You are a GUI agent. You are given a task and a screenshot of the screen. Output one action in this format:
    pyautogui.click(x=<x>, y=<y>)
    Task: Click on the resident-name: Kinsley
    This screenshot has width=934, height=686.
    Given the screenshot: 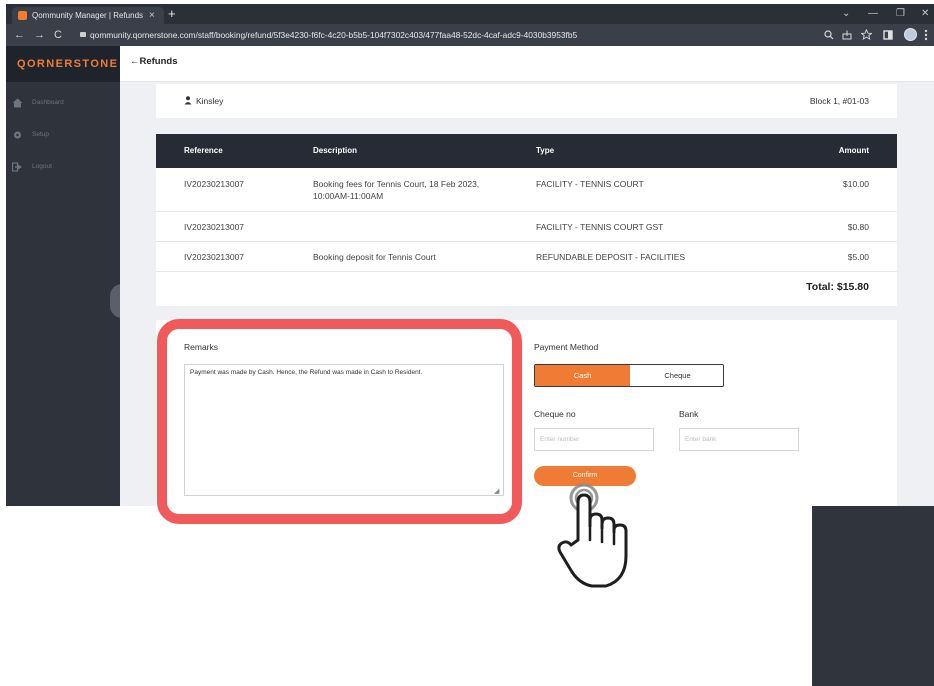 What is the action you would take?
    pyautogui.click(x=210, y=101)
    